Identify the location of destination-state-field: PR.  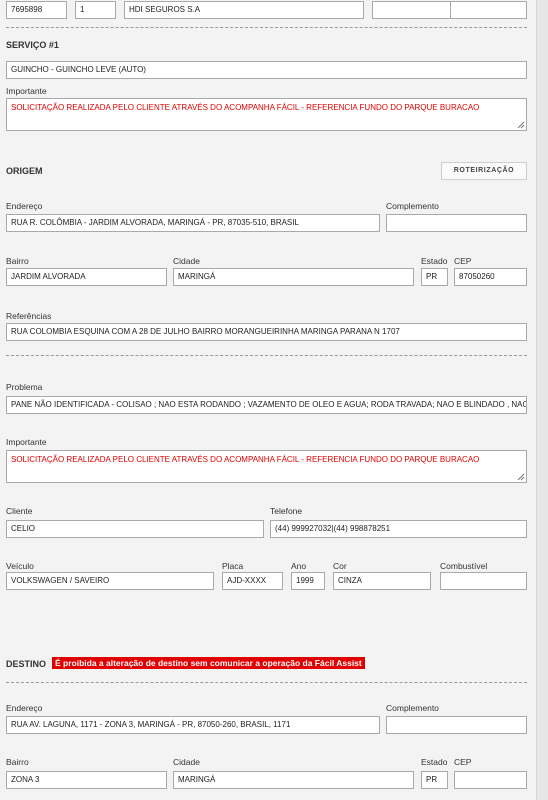
(434, 780).